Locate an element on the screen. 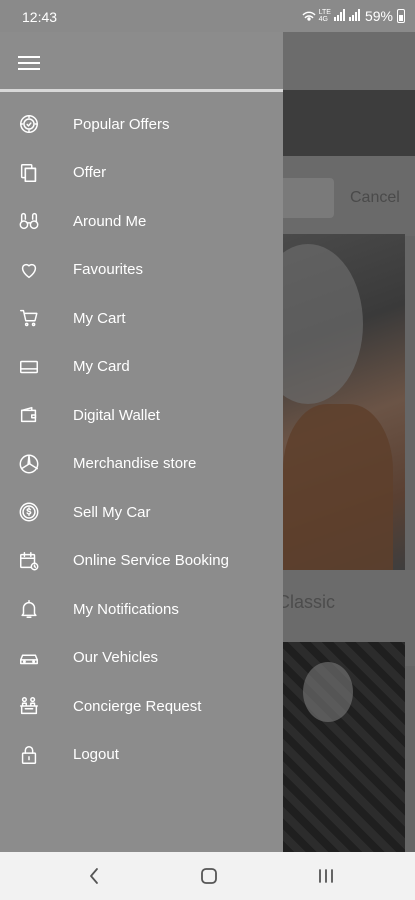 The height and width of the screenshot is (900, 415). menu-item-label: Popular Offers is located at coordinates (121, 124).